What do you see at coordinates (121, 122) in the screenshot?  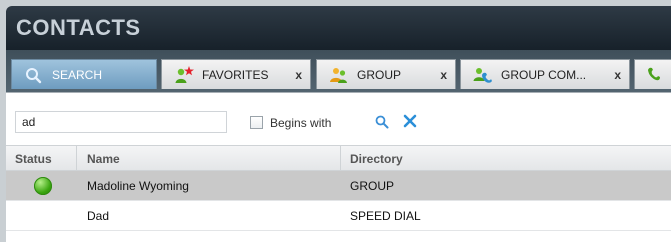 I see `search-input` at bounding box center [121, 122].